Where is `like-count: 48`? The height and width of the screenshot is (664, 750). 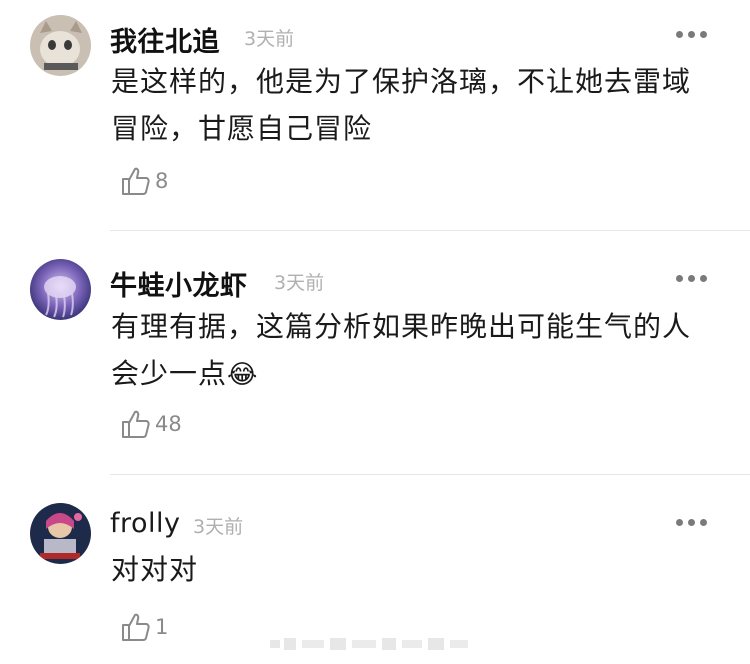 like-count: 48 is located at coordinates (168, 424).